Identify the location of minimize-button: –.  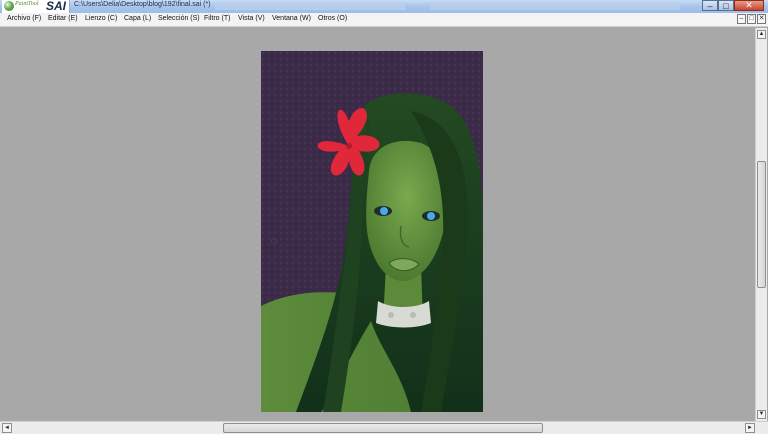
(710, 5).